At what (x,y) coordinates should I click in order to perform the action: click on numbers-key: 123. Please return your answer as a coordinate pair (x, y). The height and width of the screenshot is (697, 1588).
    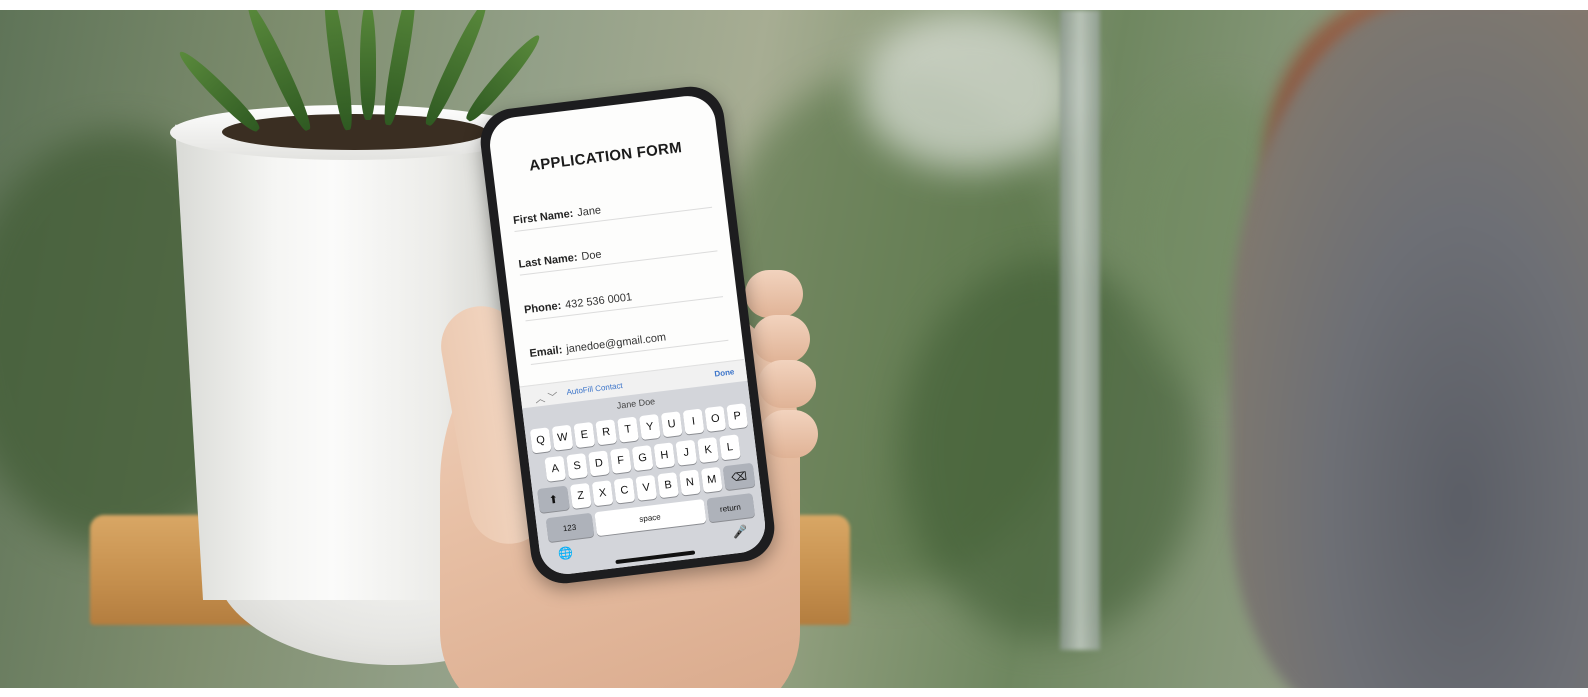
    Looking at the image, I should click on (569, 527).